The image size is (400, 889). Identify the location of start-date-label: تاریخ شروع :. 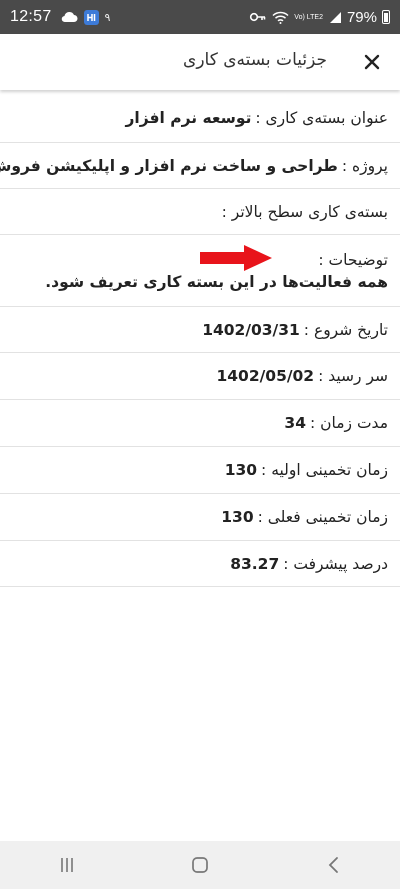
(345, 329).